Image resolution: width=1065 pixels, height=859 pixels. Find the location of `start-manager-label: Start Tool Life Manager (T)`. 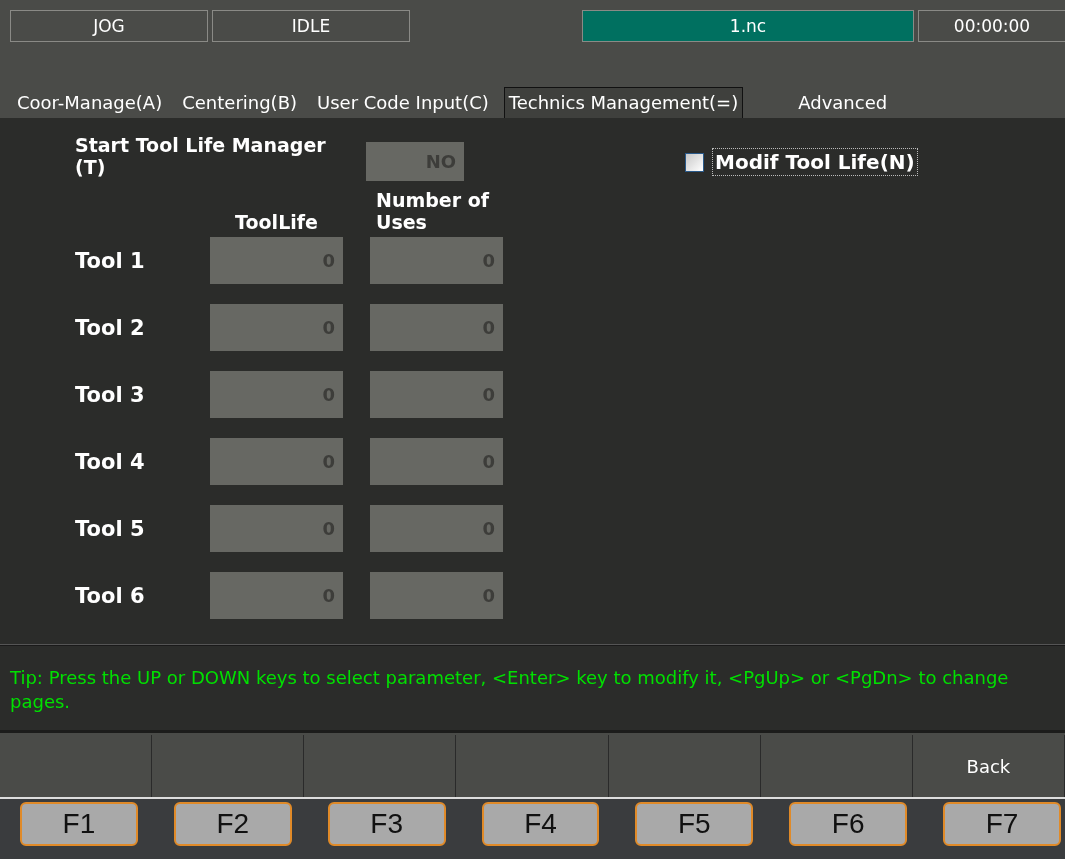

start-manager-label: Start Tool Life Manager (T) is located at coordinates (201, 156).